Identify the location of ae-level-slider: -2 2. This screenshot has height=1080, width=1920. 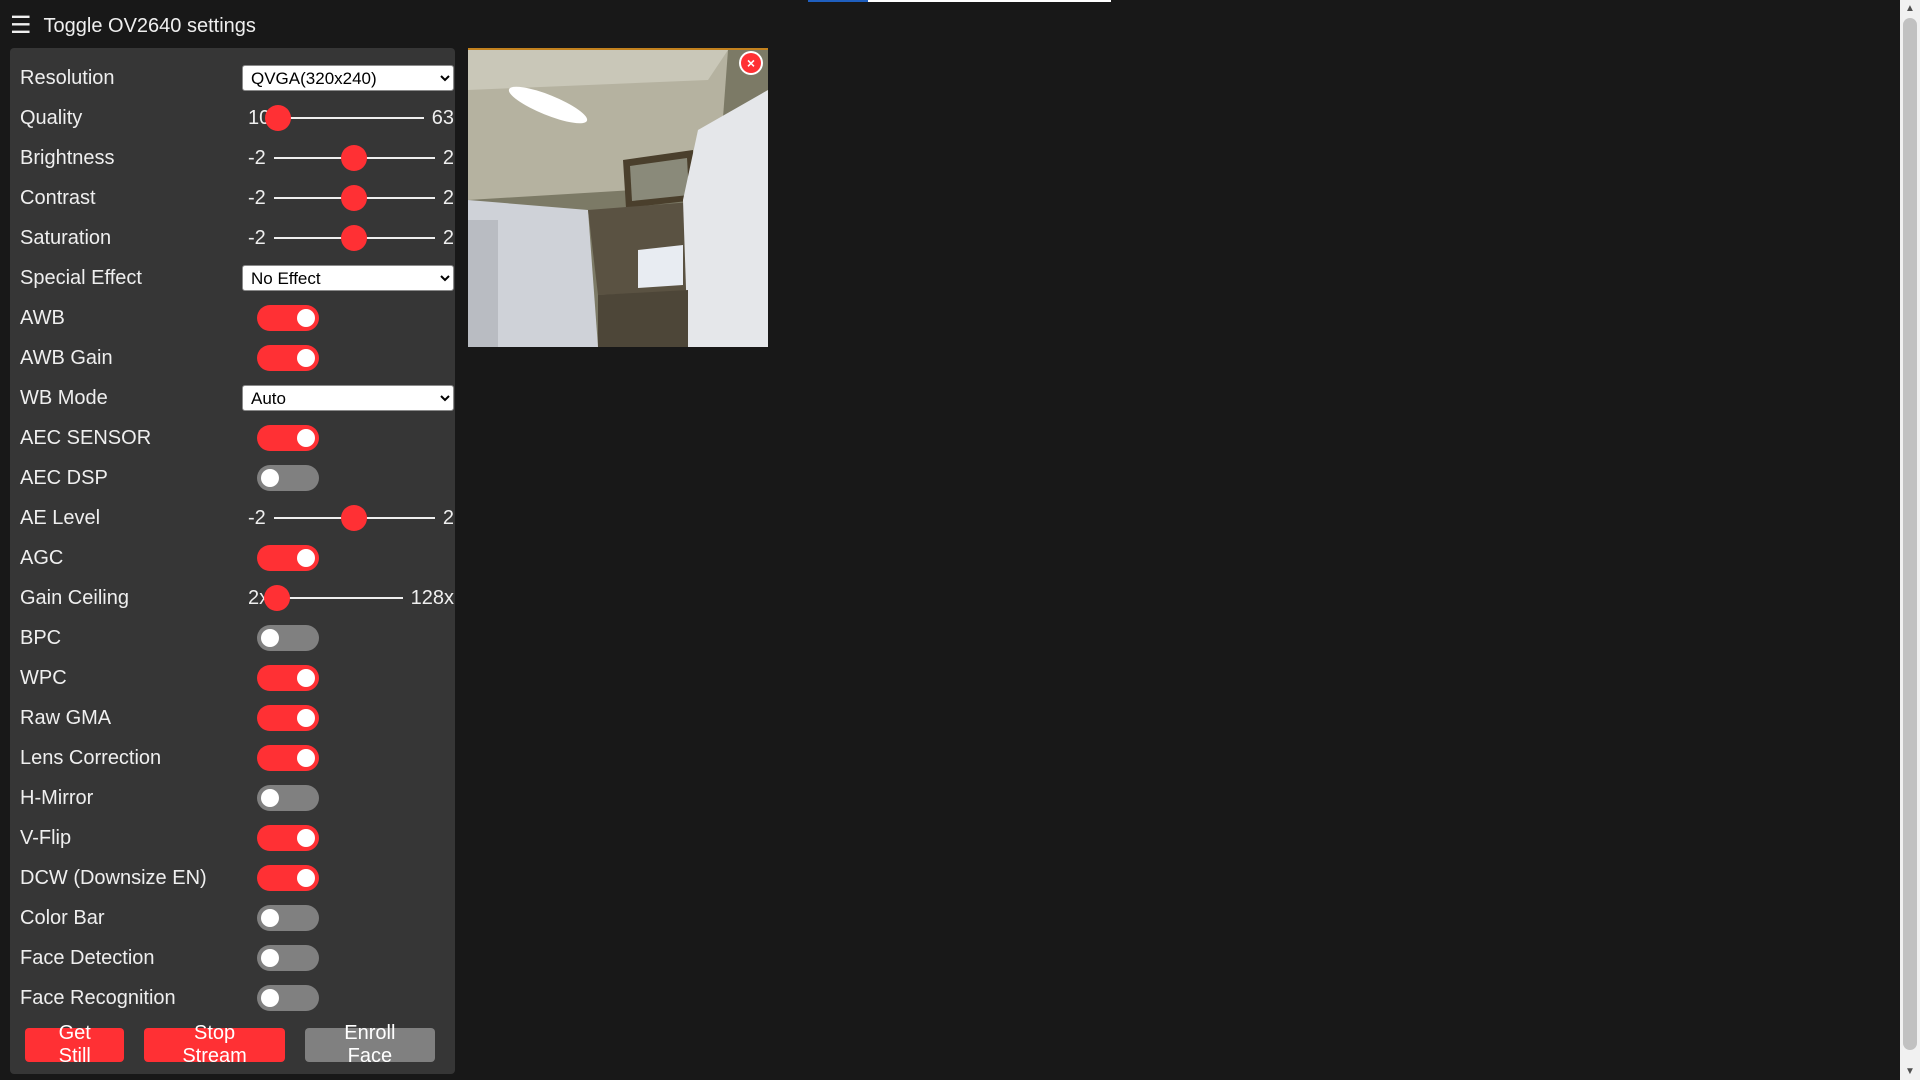
(348, 518).